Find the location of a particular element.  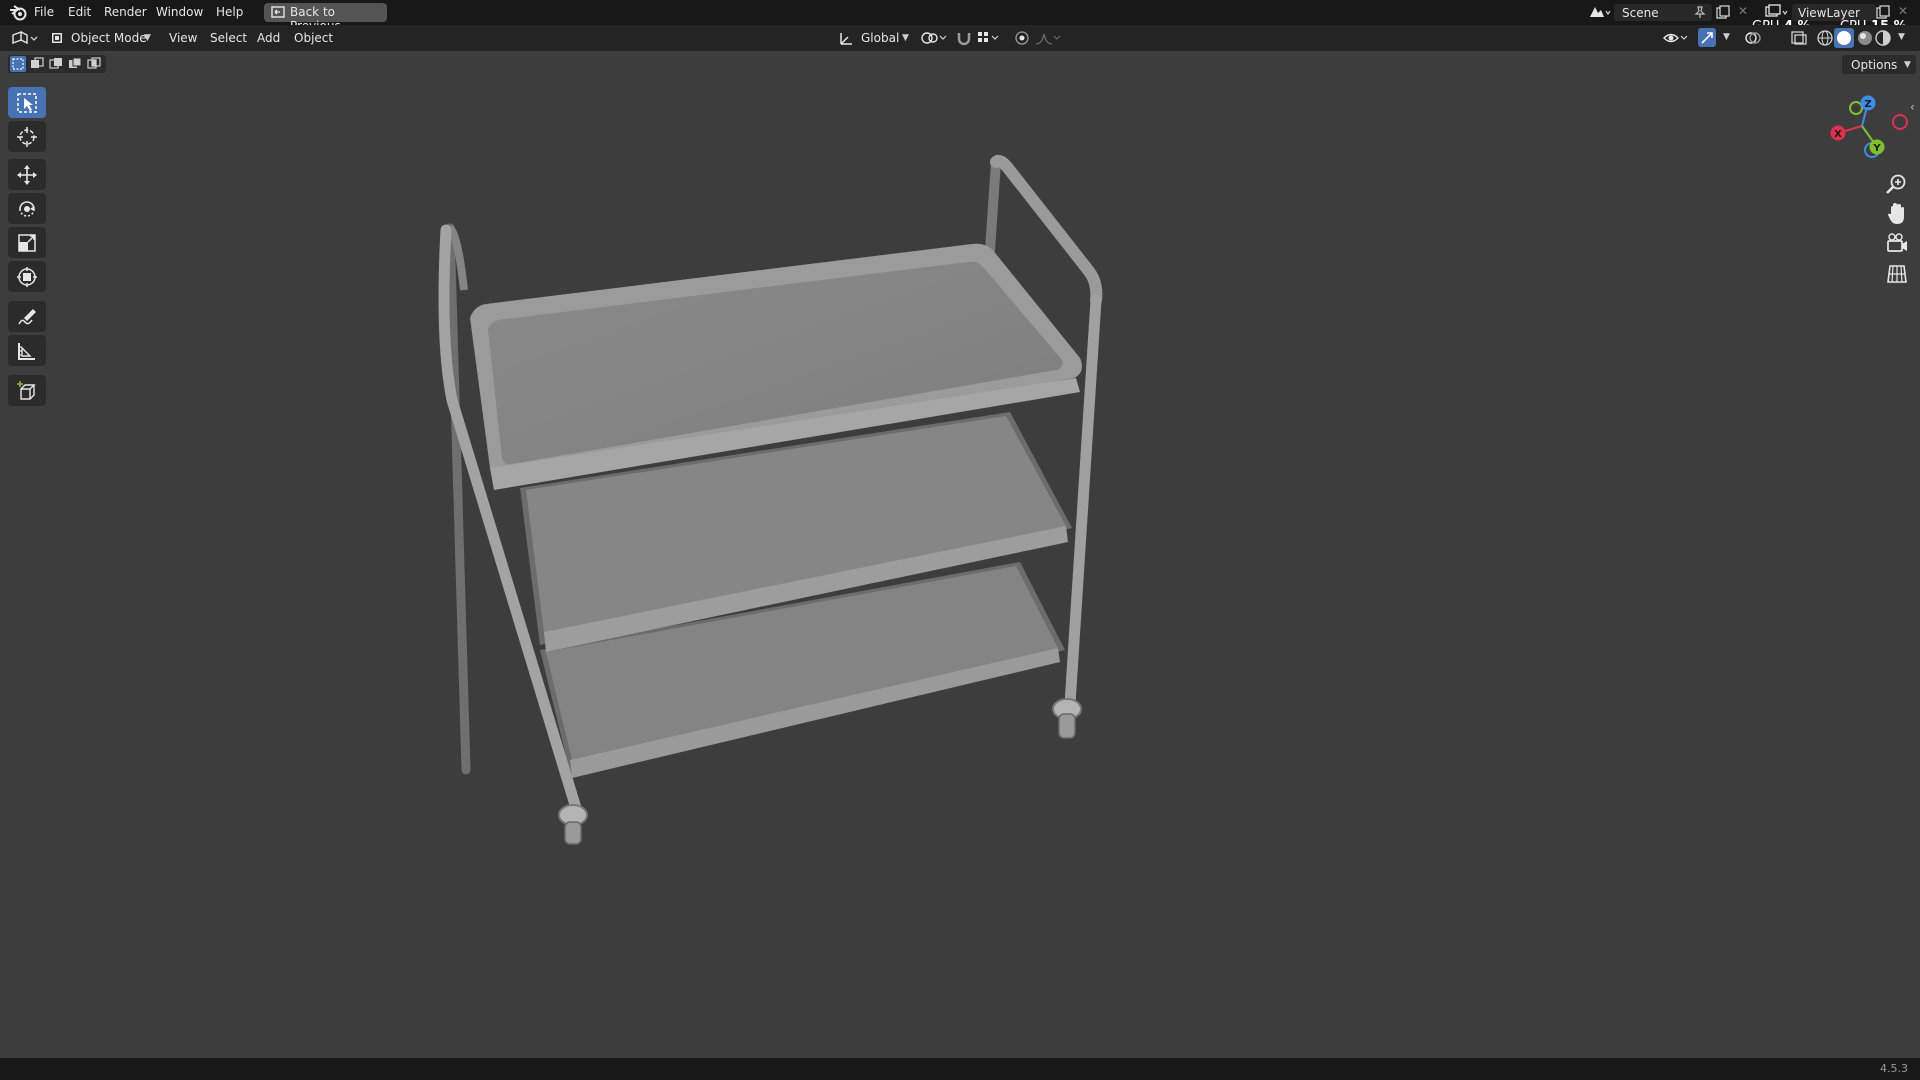

transform-orientation-dropdown: Global ▼ is located at coordinates (874, 38).